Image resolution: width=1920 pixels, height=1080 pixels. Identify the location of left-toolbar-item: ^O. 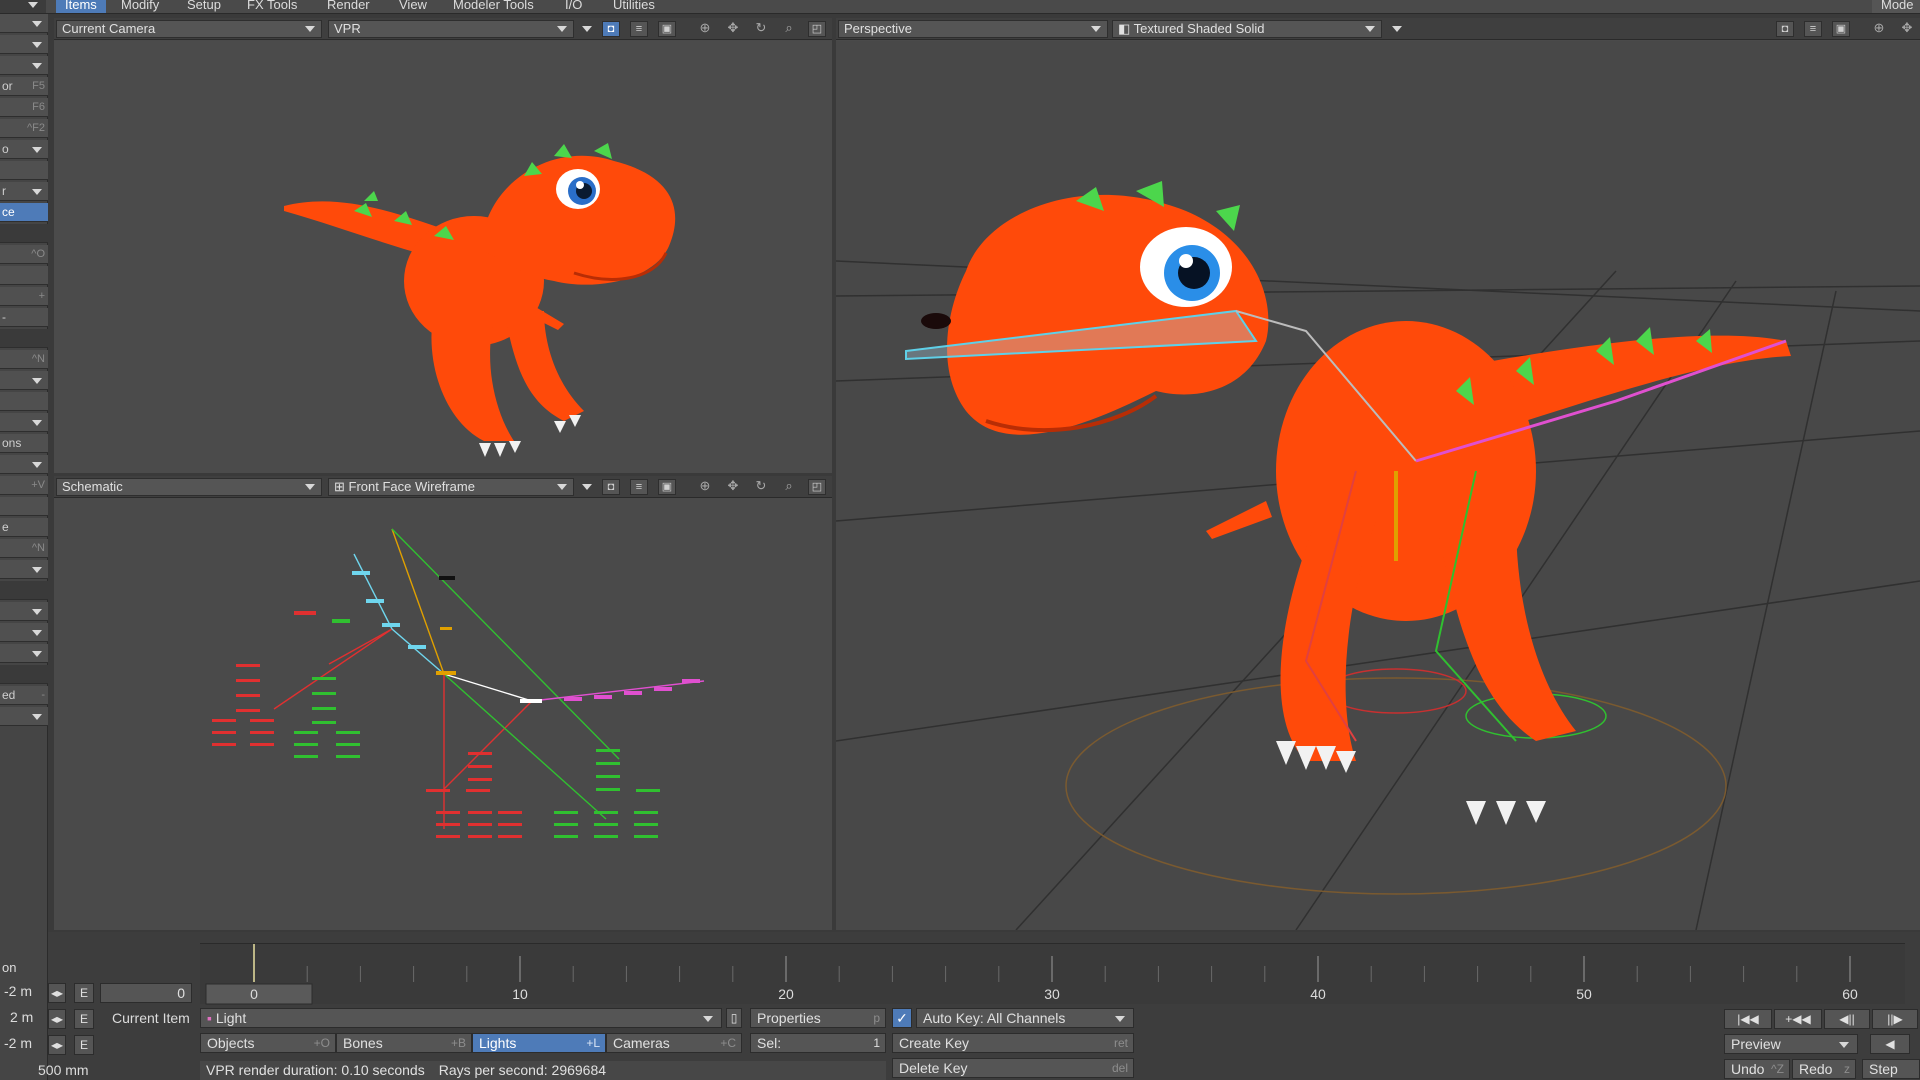
(24, 254).